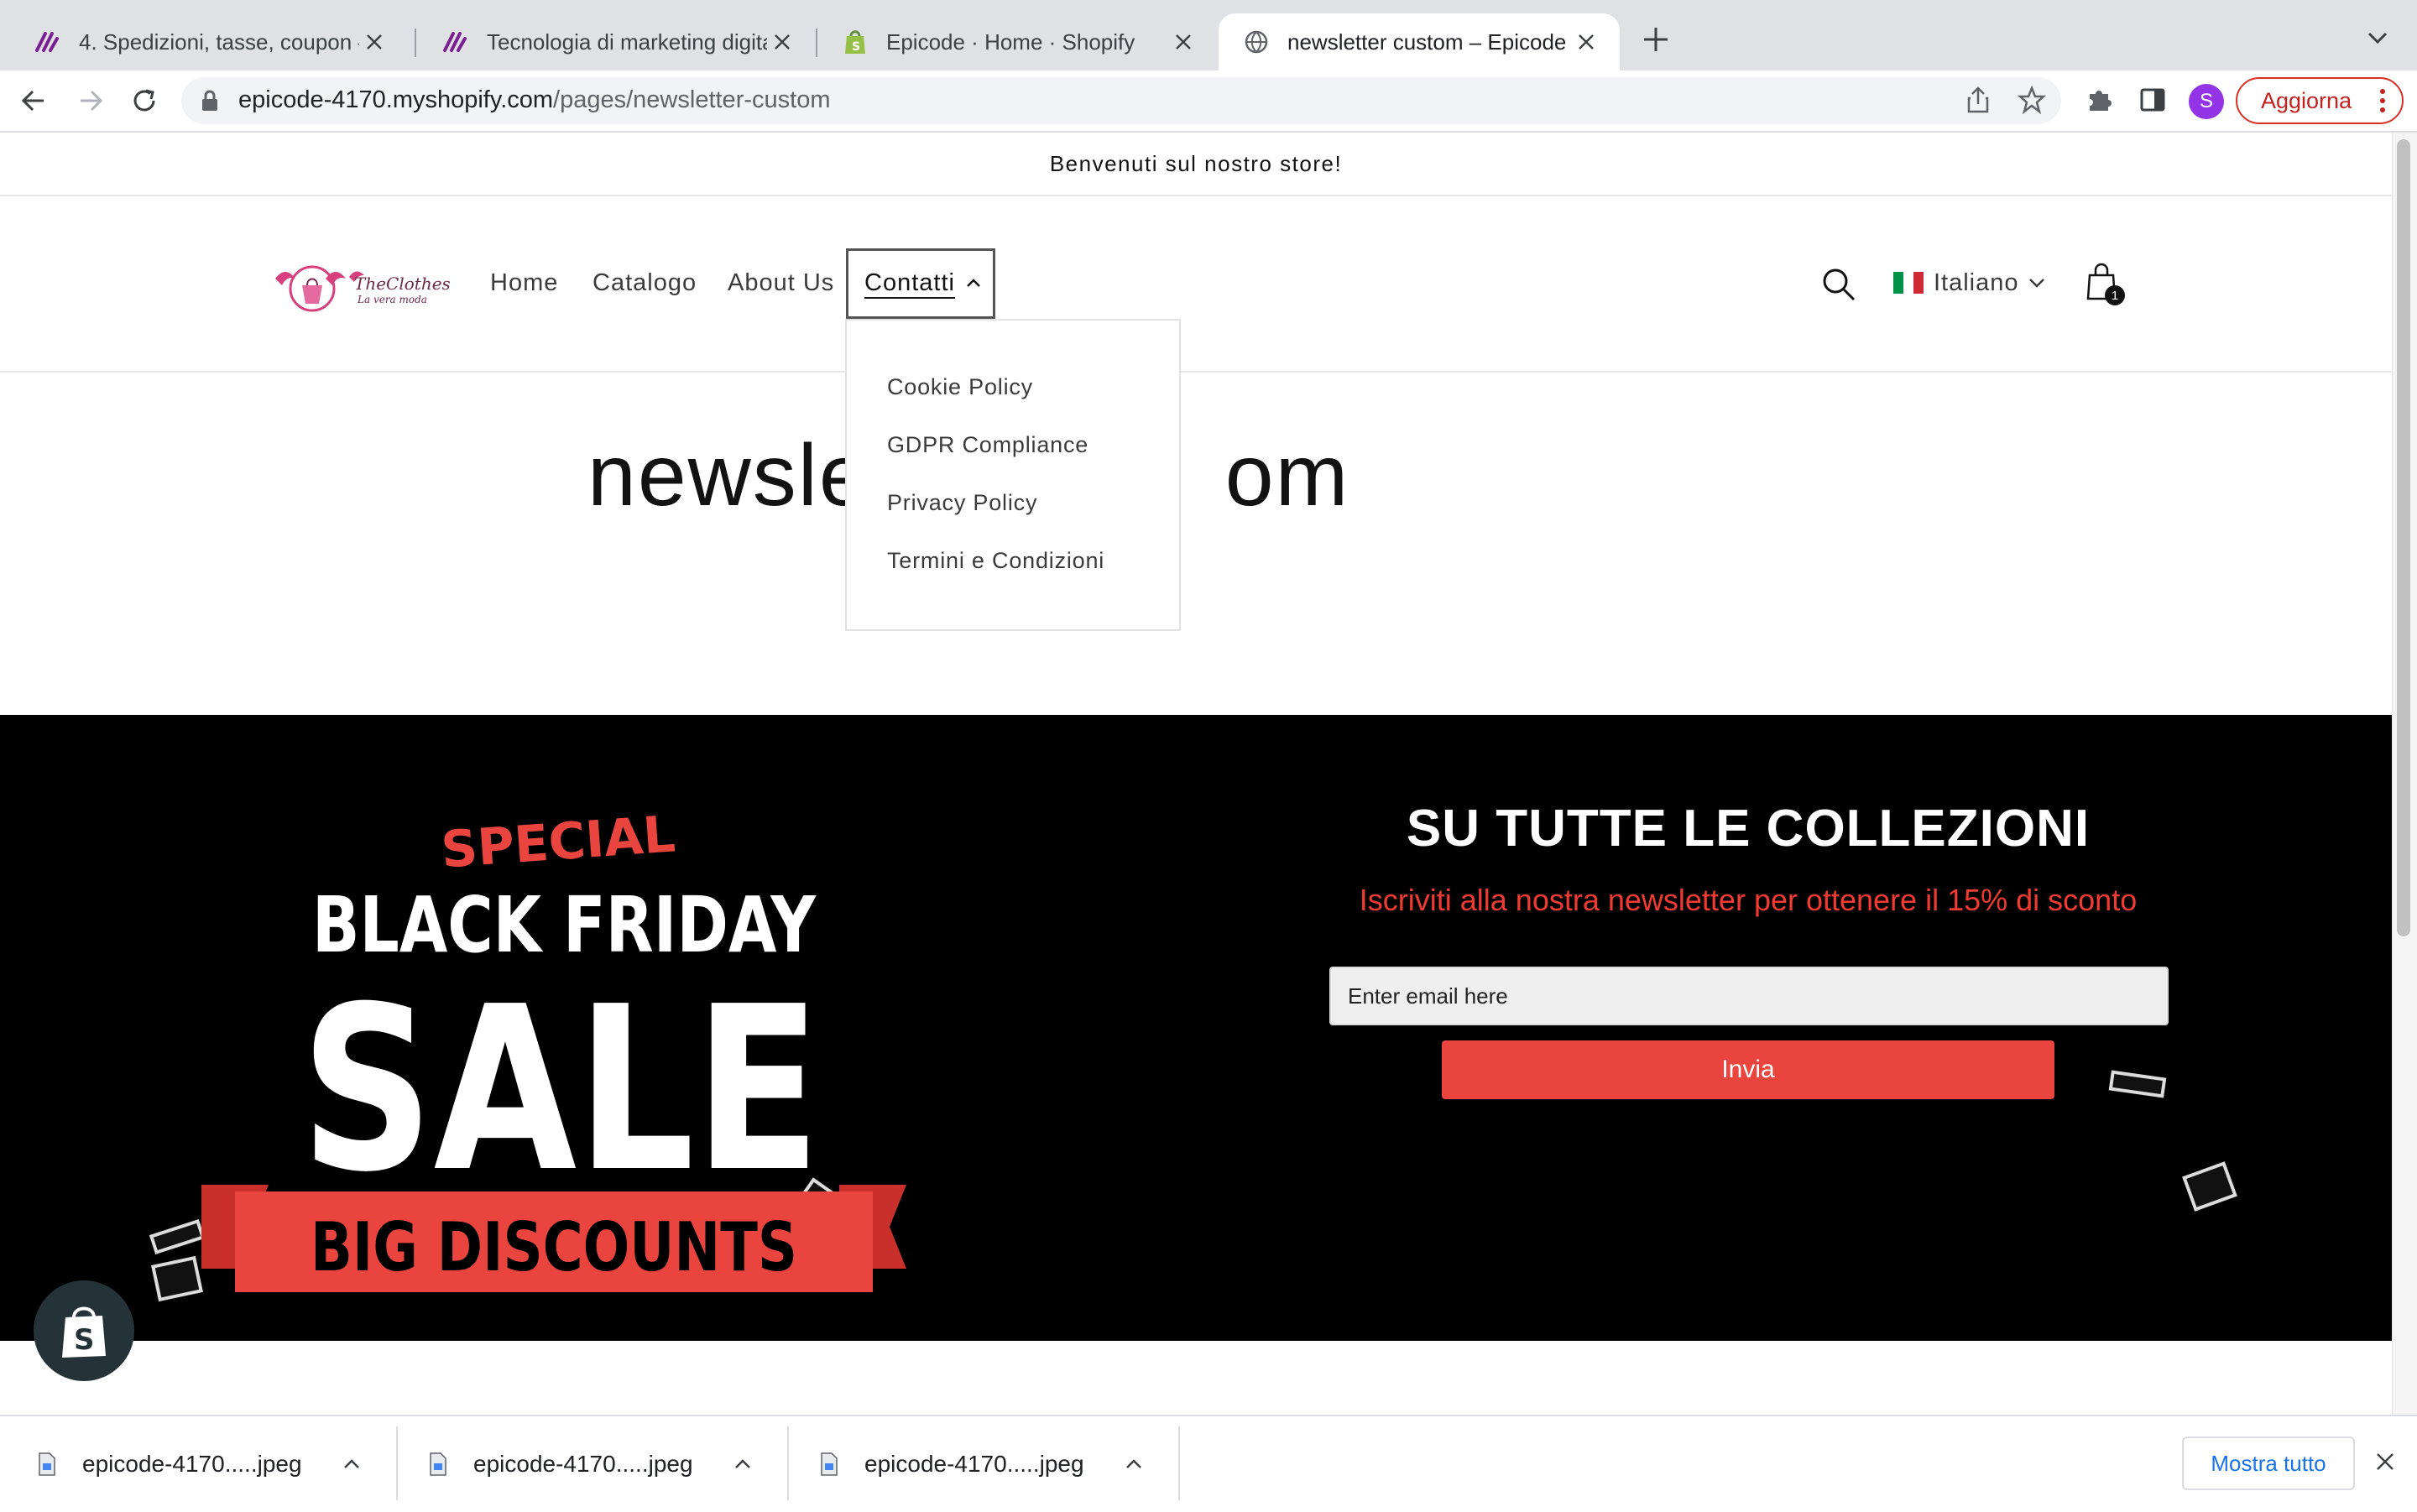  Describe the element at coordinates (144, 101) in the screenshot. I see `reload-icon` at that location.